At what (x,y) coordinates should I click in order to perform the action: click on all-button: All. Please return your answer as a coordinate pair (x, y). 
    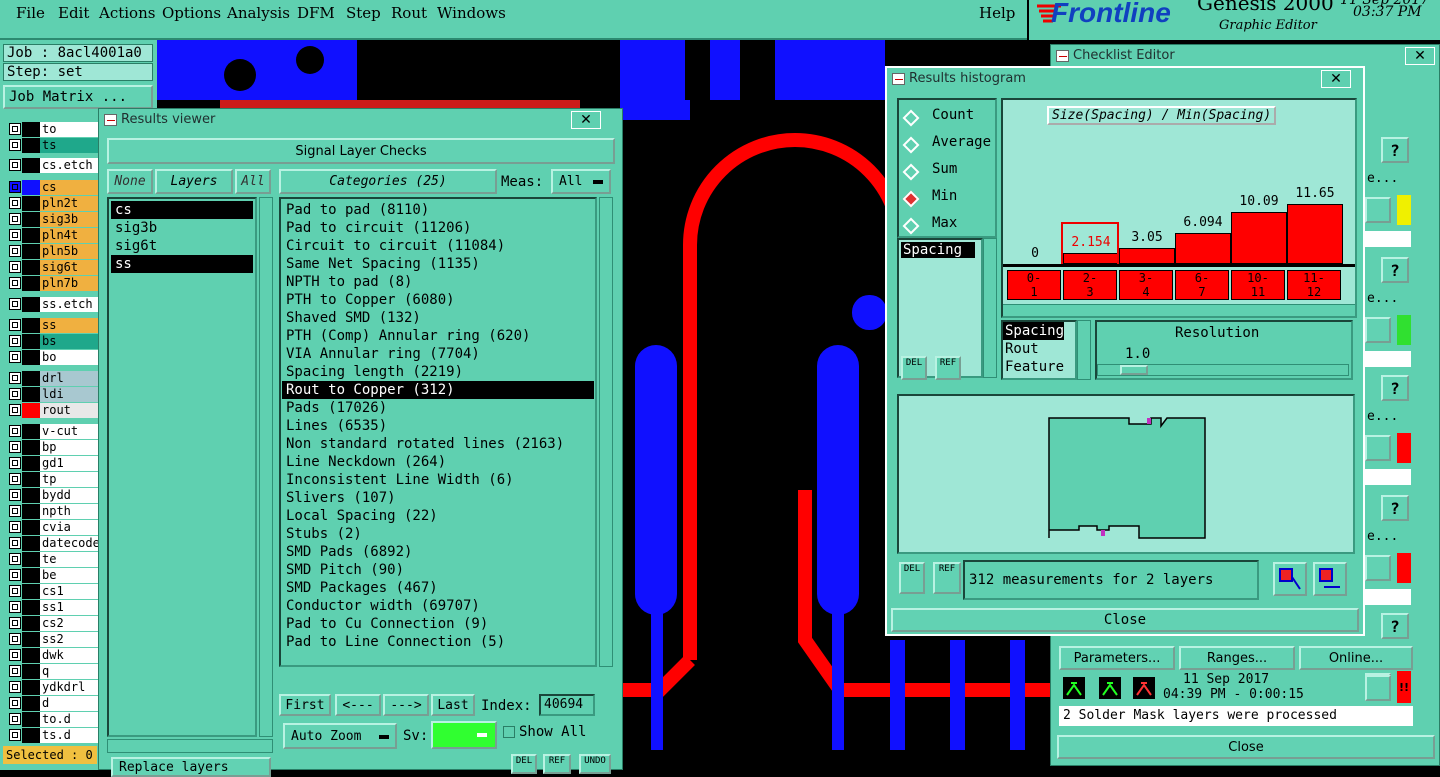
    Looking at the image, I should click on (253, 181).